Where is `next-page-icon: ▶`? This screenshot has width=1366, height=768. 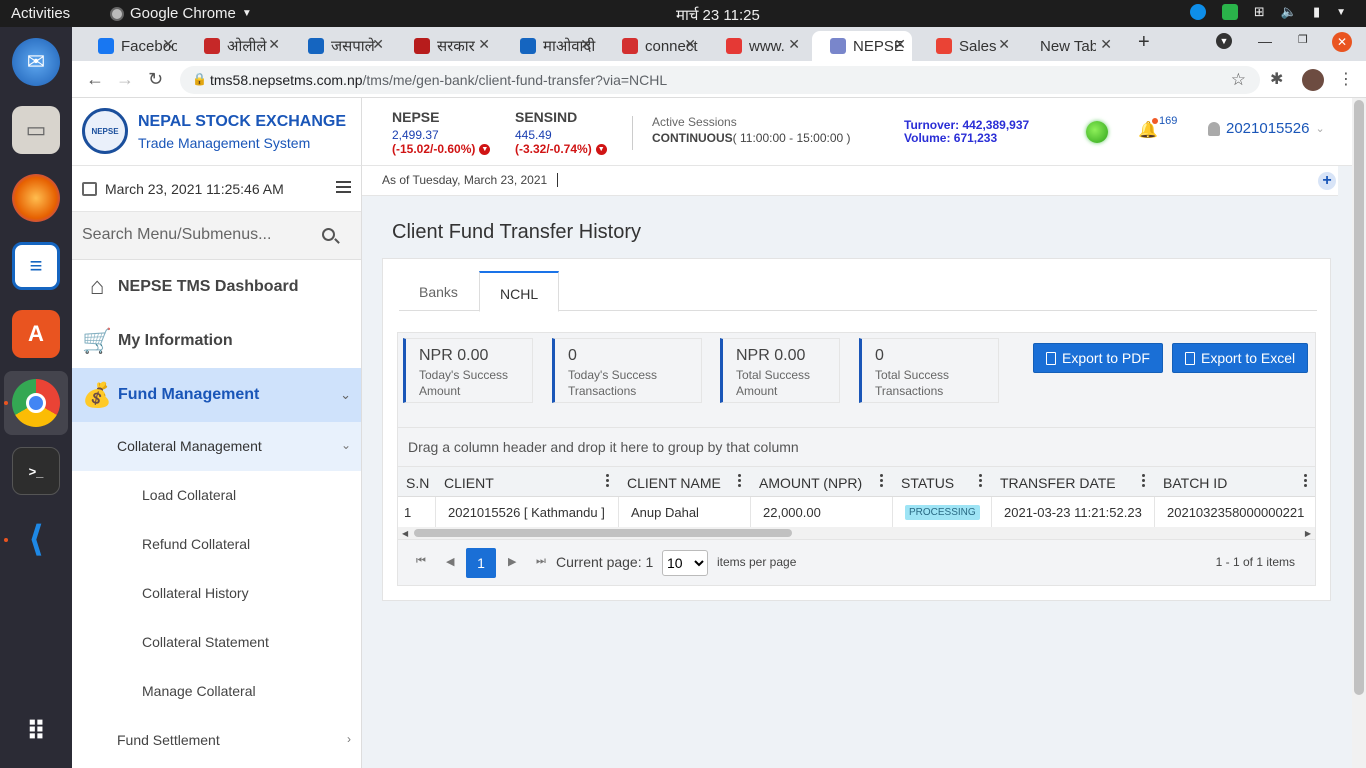
next-page-icon: ▶ is located at coordinates (512, 561).